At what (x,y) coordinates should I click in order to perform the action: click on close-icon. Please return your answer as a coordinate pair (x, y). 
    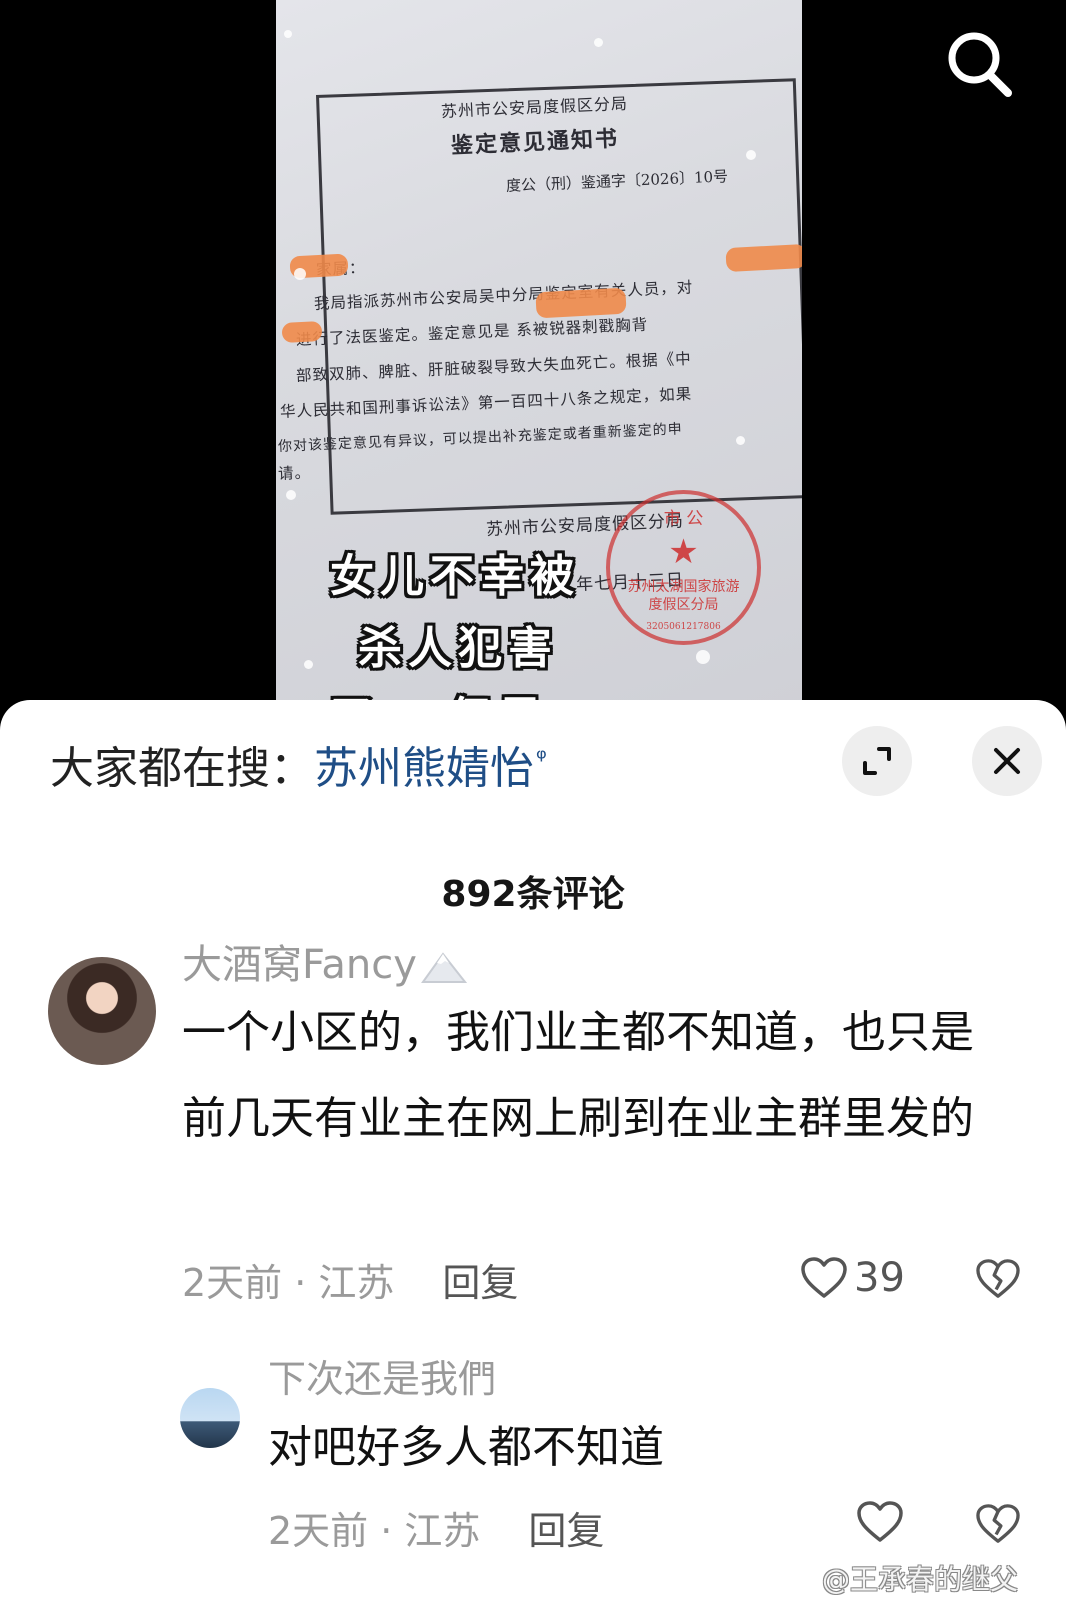
    Looking at the image, I should click on (1007, 761).